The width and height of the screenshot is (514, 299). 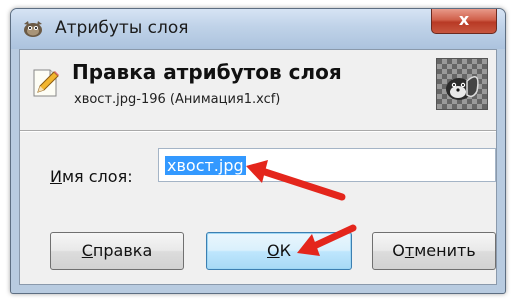 I want to click on cancel-button-label-start: О, so click(x=398, y=250).